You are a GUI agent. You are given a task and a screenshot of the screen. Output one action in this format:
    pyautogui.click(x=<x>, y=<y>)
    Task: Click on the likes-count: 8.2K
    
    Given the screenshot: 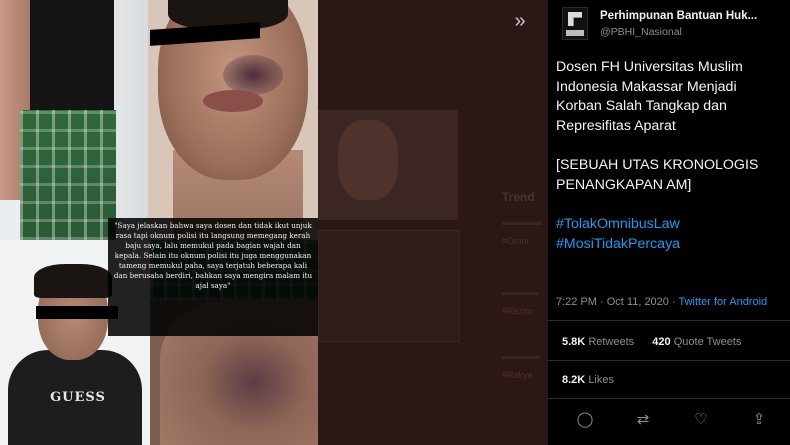 What is the action you would take?
    pyautogui.click(x=574, y=380)
    